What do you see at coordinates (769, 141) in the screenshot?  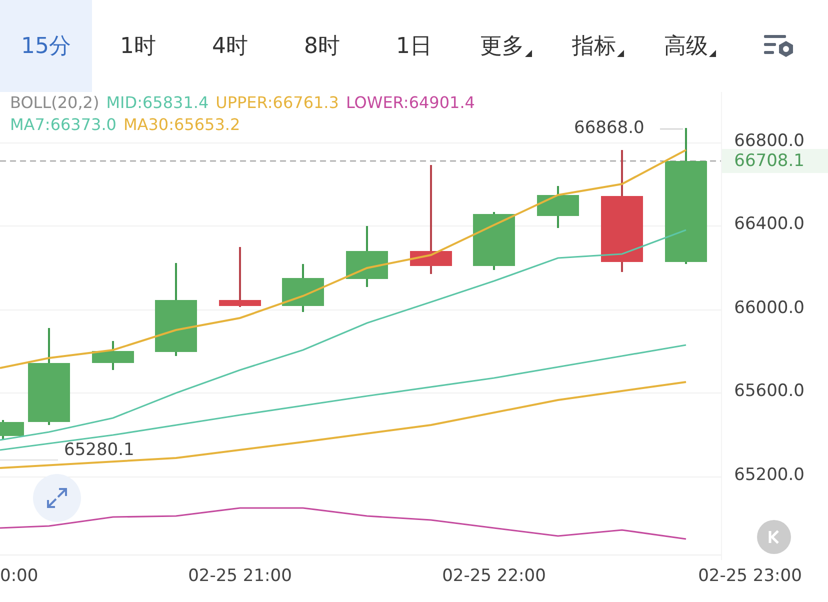 I see `price-axis-label: 66800.0` at bounding box center [769, 141].